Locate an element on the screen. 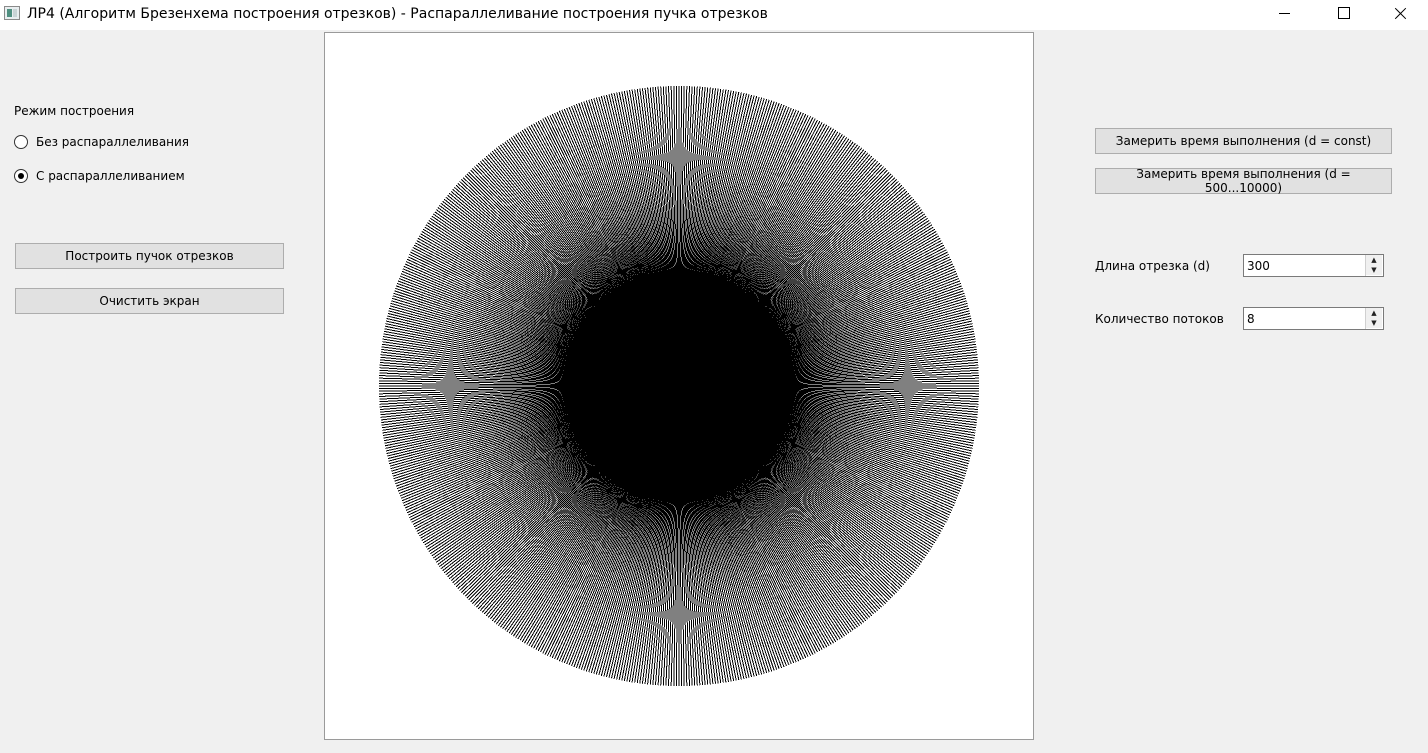  radio-no-parallel: Без распараллеливания is located at coordinates (101, 142).